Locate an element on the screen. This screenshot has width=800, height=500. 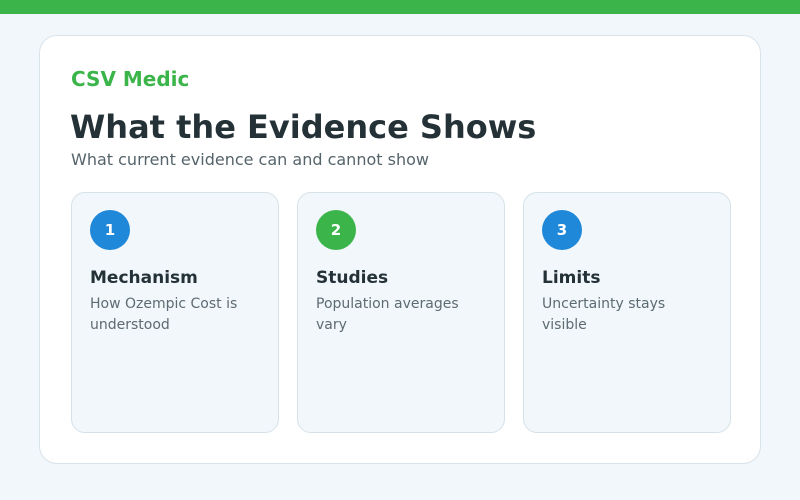
step-card-limits: 3 Limits Uncertainty stays visible is located at coordinates (627, 312).